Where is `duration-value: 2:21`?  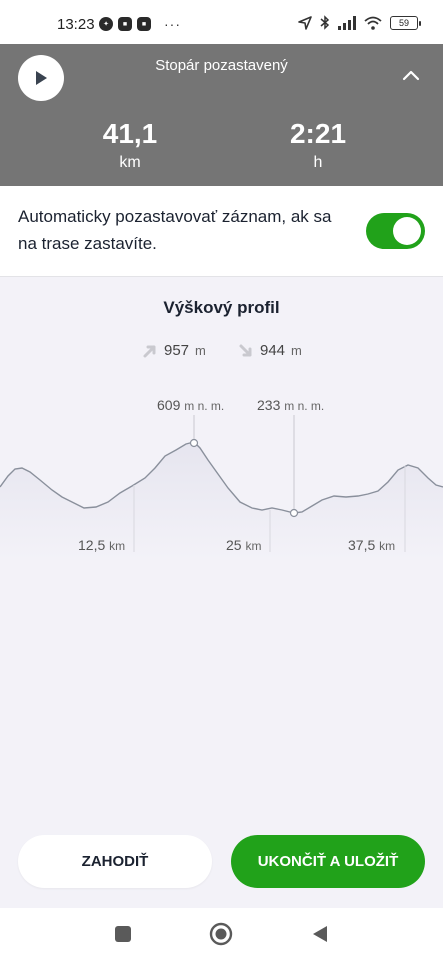 duration-value: 2:21 is located at coordinates (318, 133).